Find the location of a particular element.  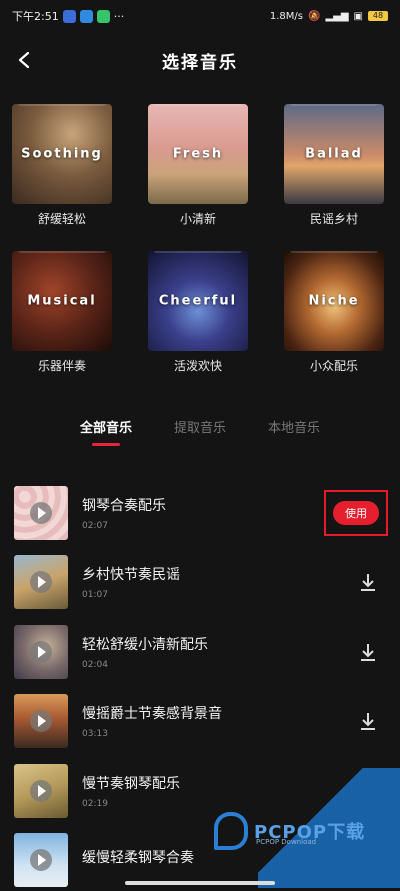

category-en-label: Soothing is located at coordinates (62, 154).